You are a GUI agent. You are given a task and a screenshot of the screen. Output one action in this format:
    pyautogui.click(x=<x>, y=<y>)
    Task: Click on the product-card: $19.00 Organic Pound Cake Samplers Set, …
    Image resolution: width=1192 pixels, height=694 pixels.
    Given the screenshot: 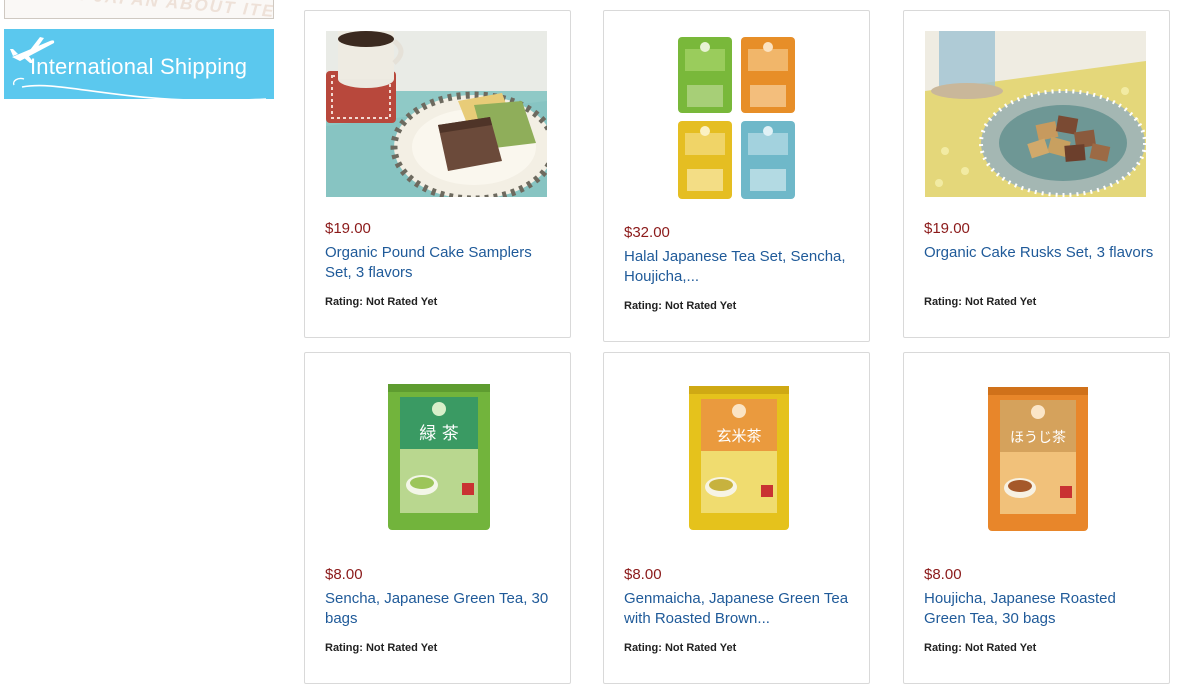 What is the action you would take?
    pyautogui.click(x=437, y=174)
    